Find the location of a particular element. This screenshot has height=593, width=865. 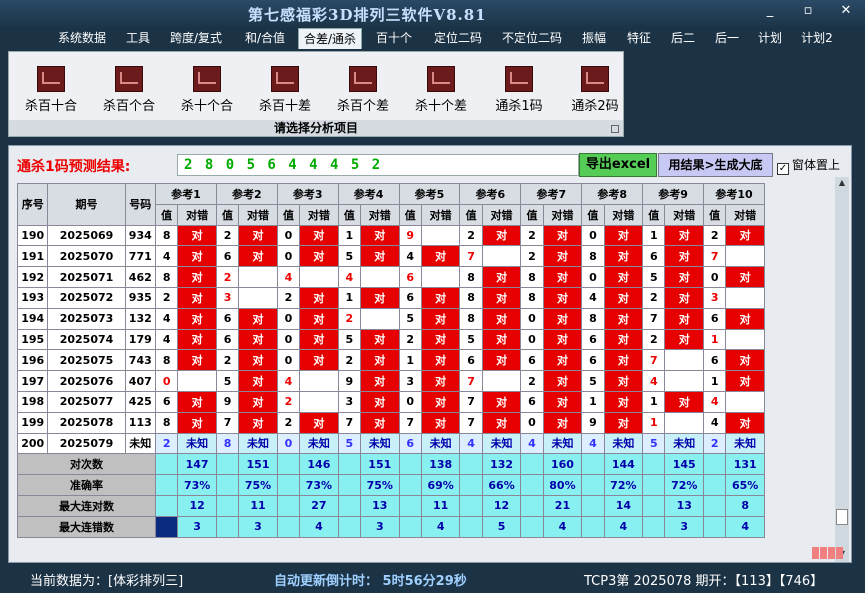

seq-cell: 193 is located at coordinates (32, 297).